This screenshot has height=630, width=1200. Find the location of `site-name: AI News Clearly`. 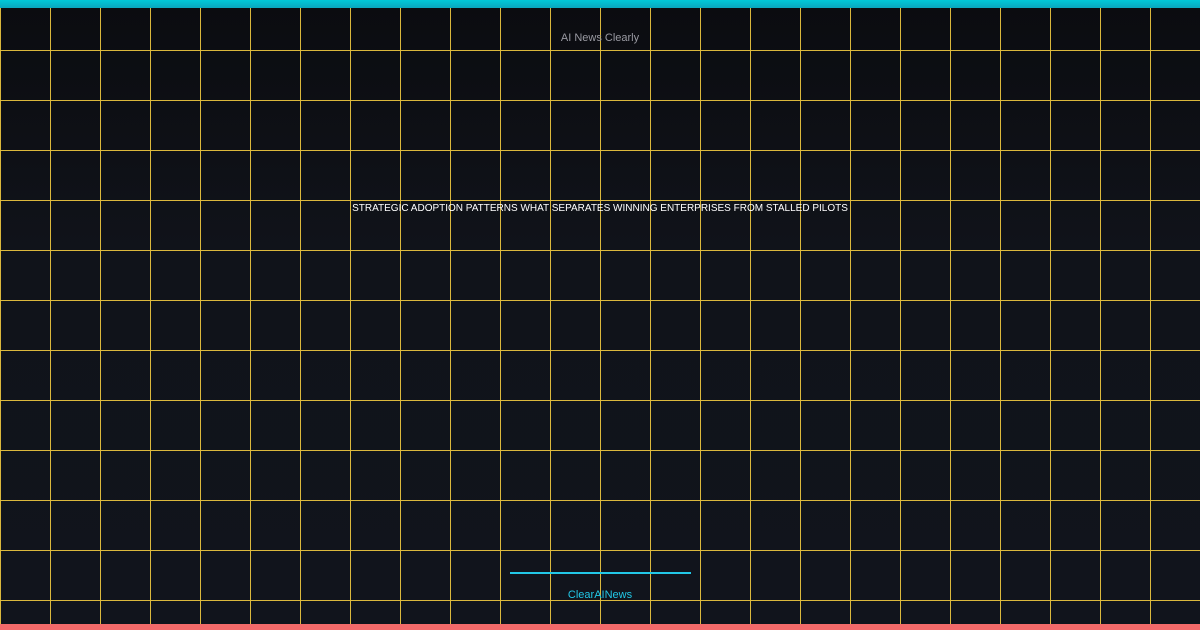

site-name: AI News Clearly is located at coordinates (600, 38).